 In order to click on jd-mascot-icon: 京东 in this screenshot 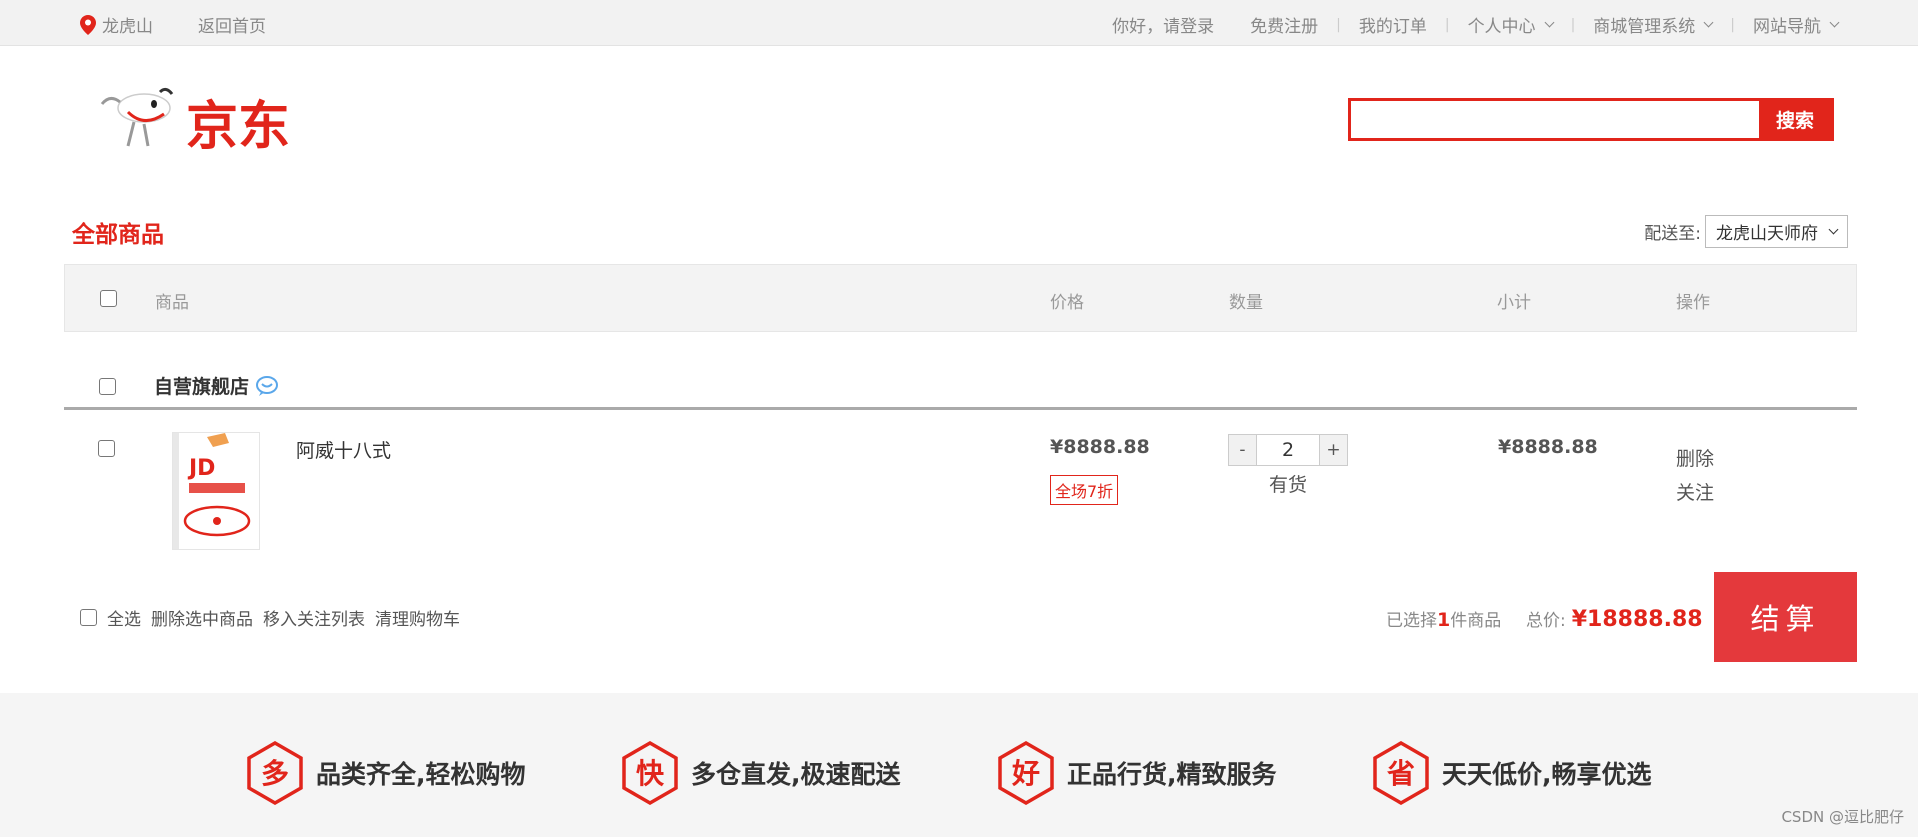, I will do `click(195, 122)`.